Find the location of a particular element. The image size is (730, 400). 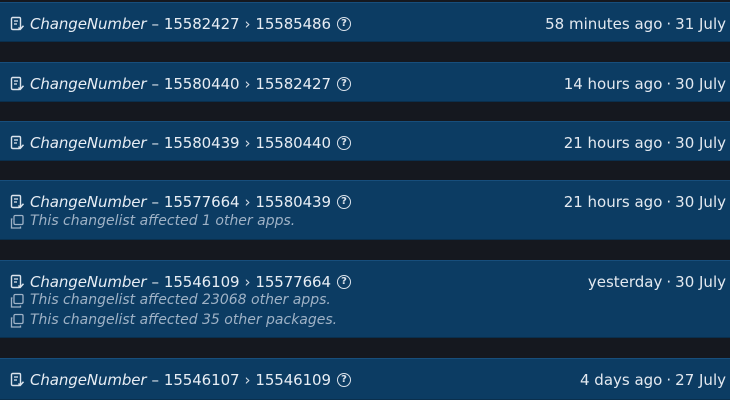

change-from: 15546107 is located at coordinates (201, 380).